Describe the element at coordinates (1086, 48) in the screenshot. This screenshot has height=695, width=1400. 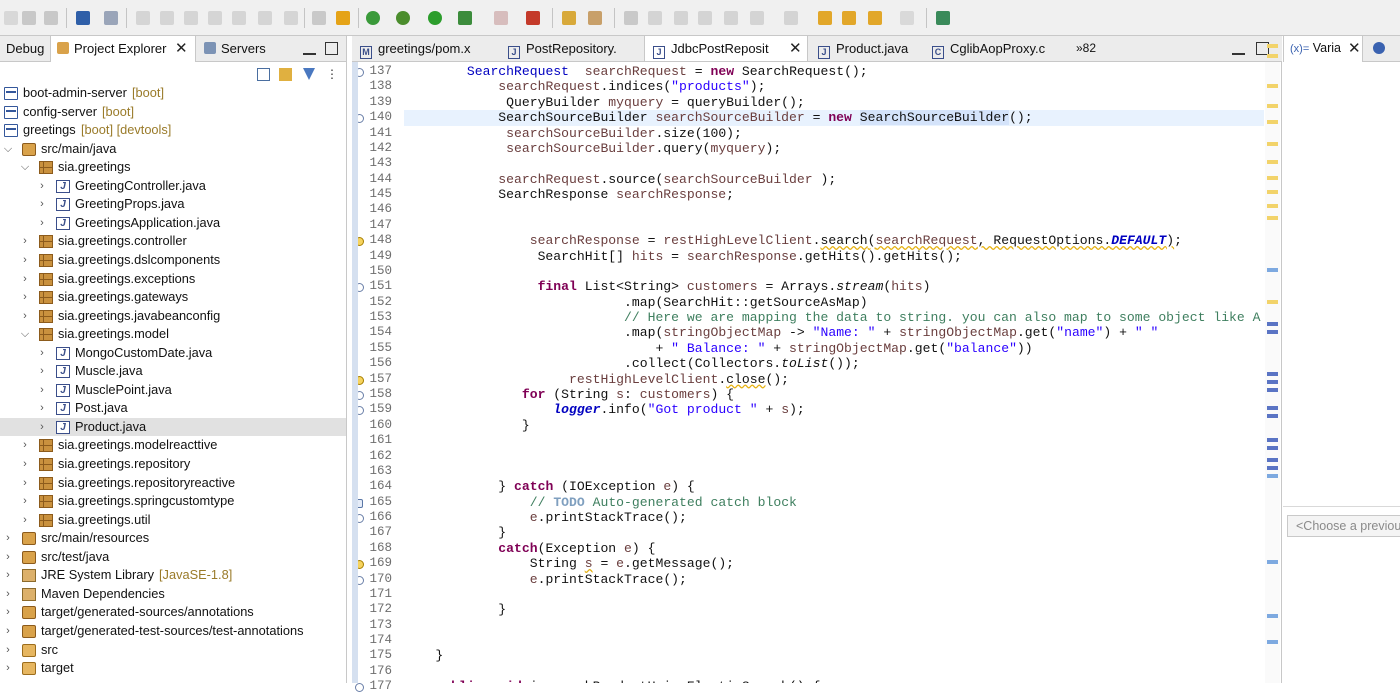
I see `more-tabs-button: »82` at that location.